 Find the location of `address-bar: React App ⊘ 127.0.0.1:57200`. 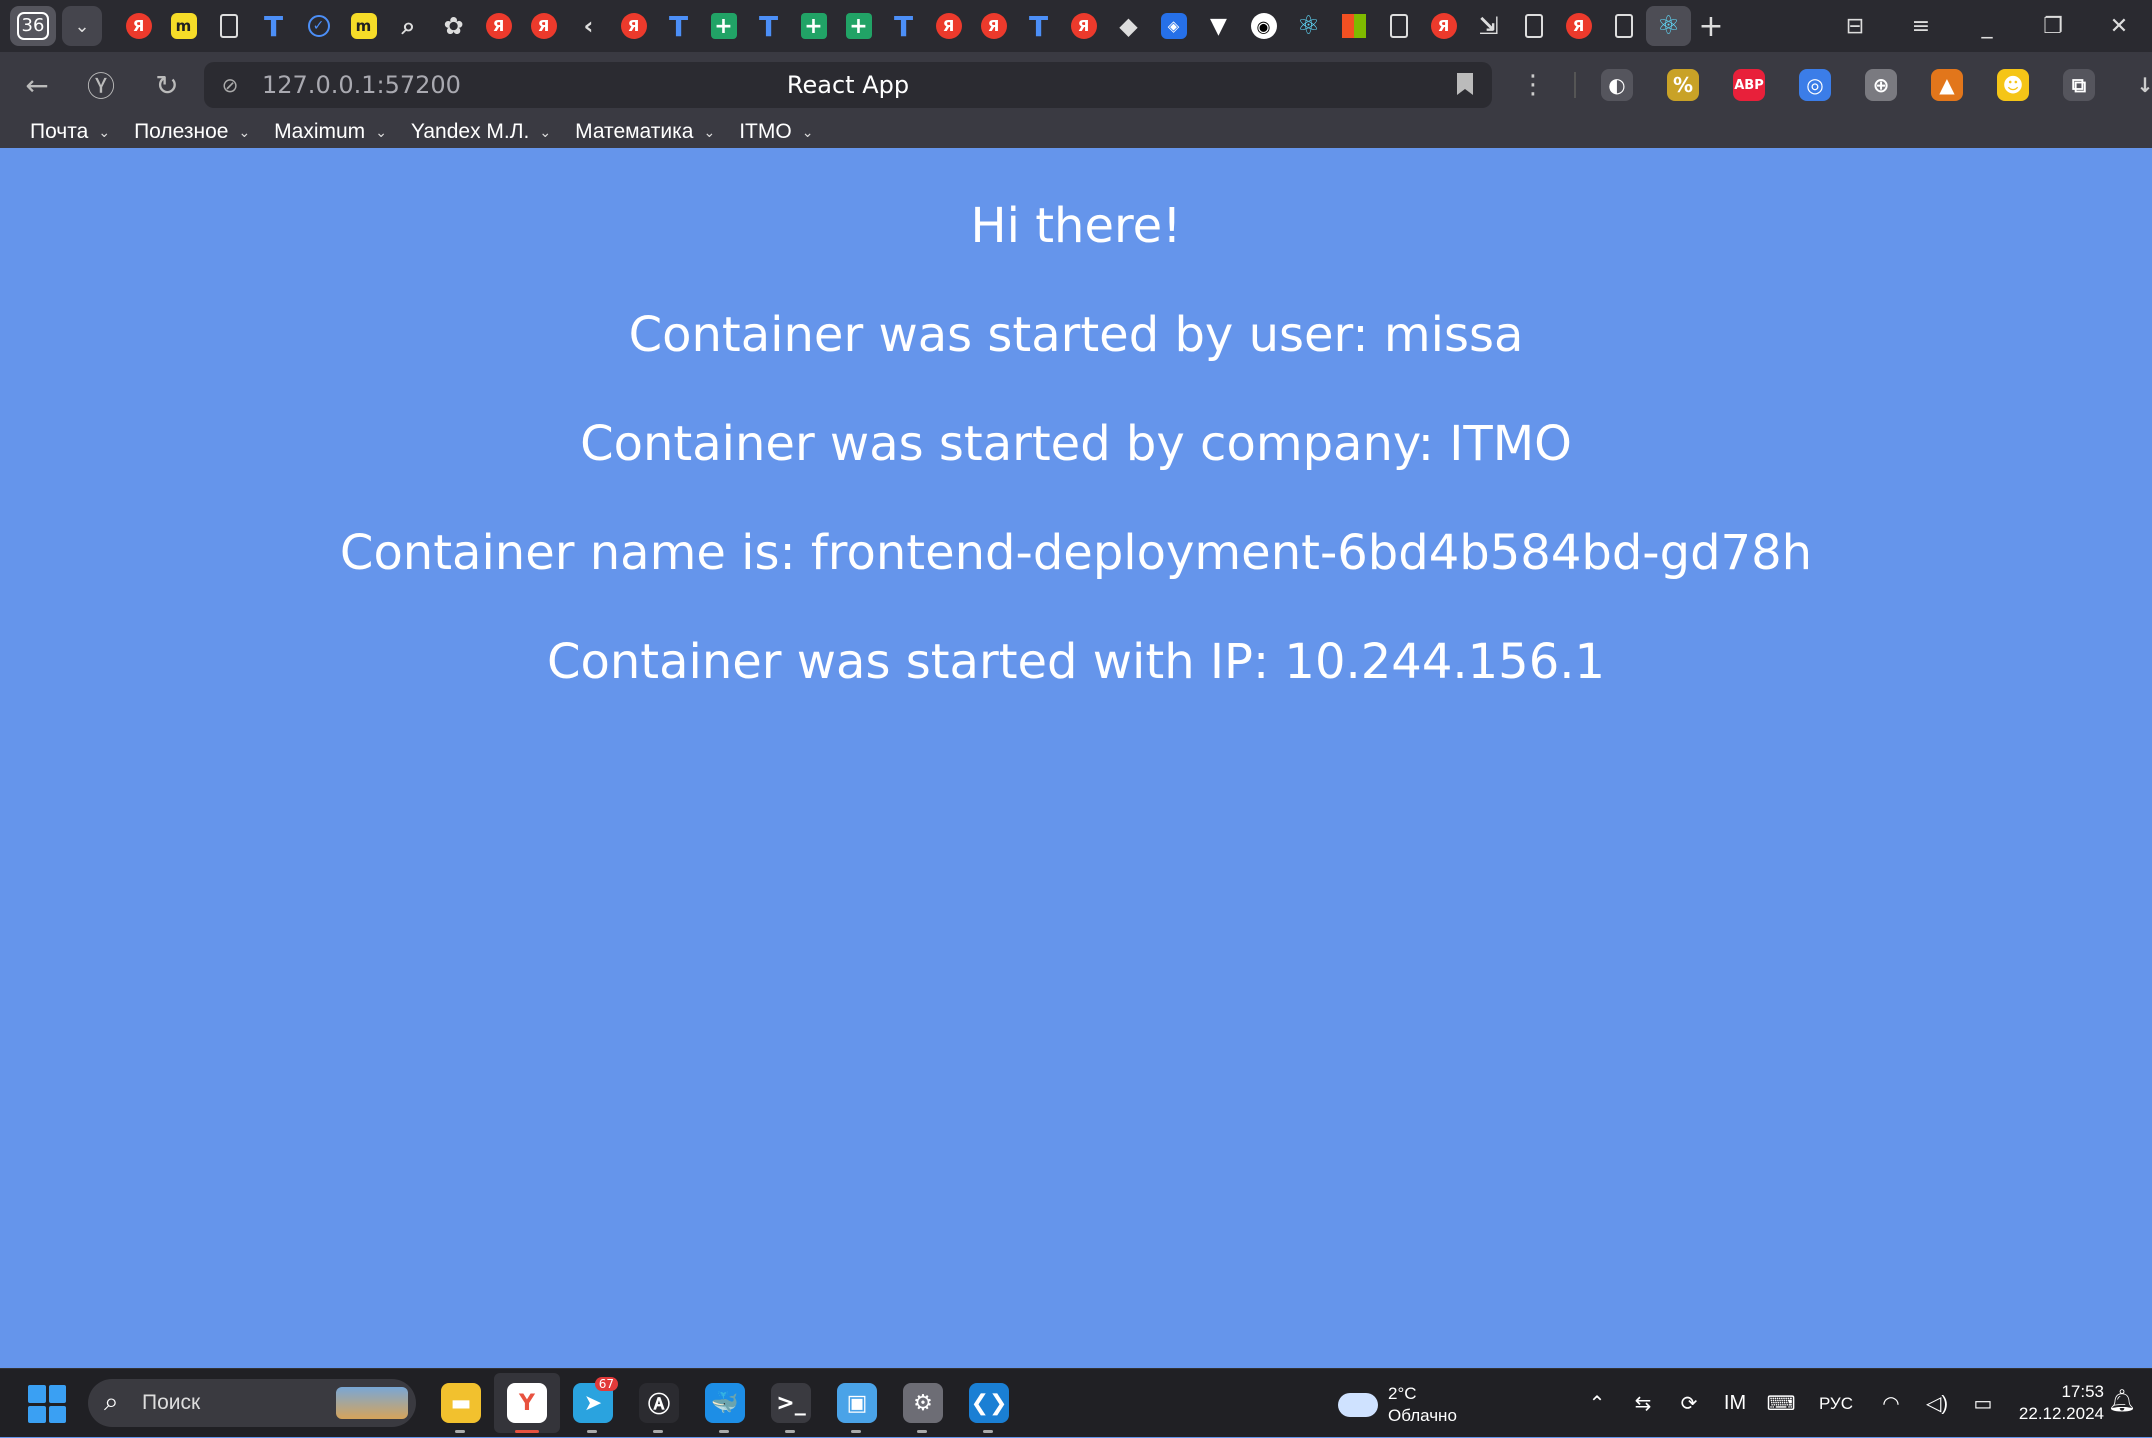

address-bar: React App ⊘ 127.0.0.1:57200 is located at coordinates (848, 85).